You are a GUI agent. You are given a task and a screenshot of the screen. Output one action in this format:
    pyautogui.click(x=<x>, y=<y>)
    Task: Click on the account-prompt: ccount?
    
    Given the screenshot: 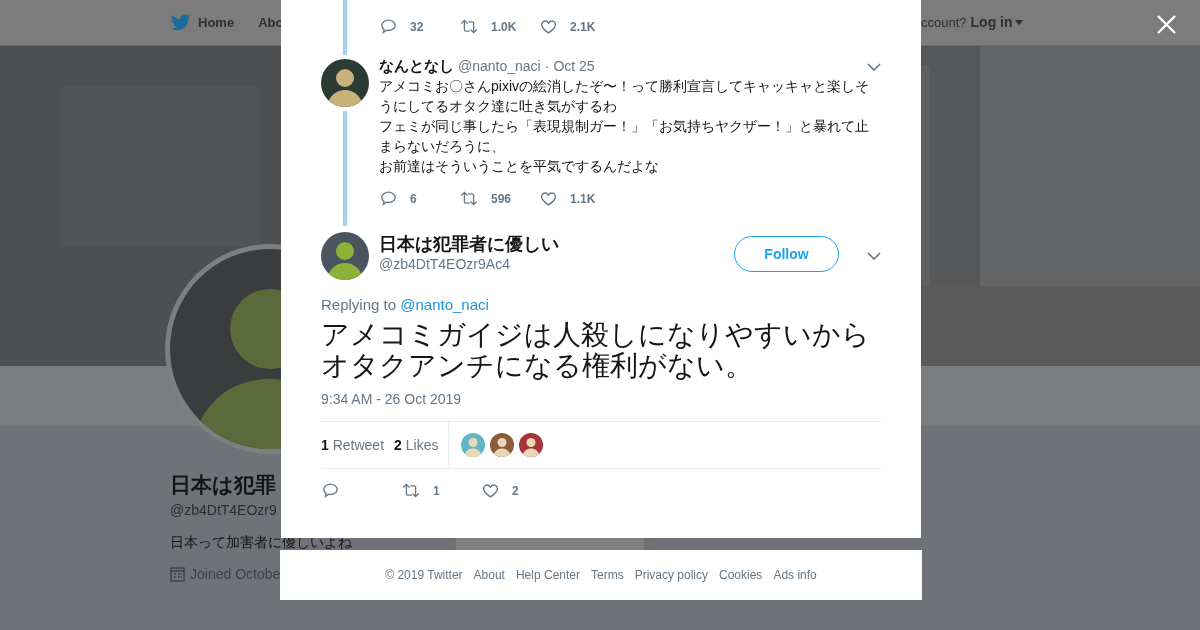 What is the action you would take?
    pyautogui.click(x=944, y=22)
    